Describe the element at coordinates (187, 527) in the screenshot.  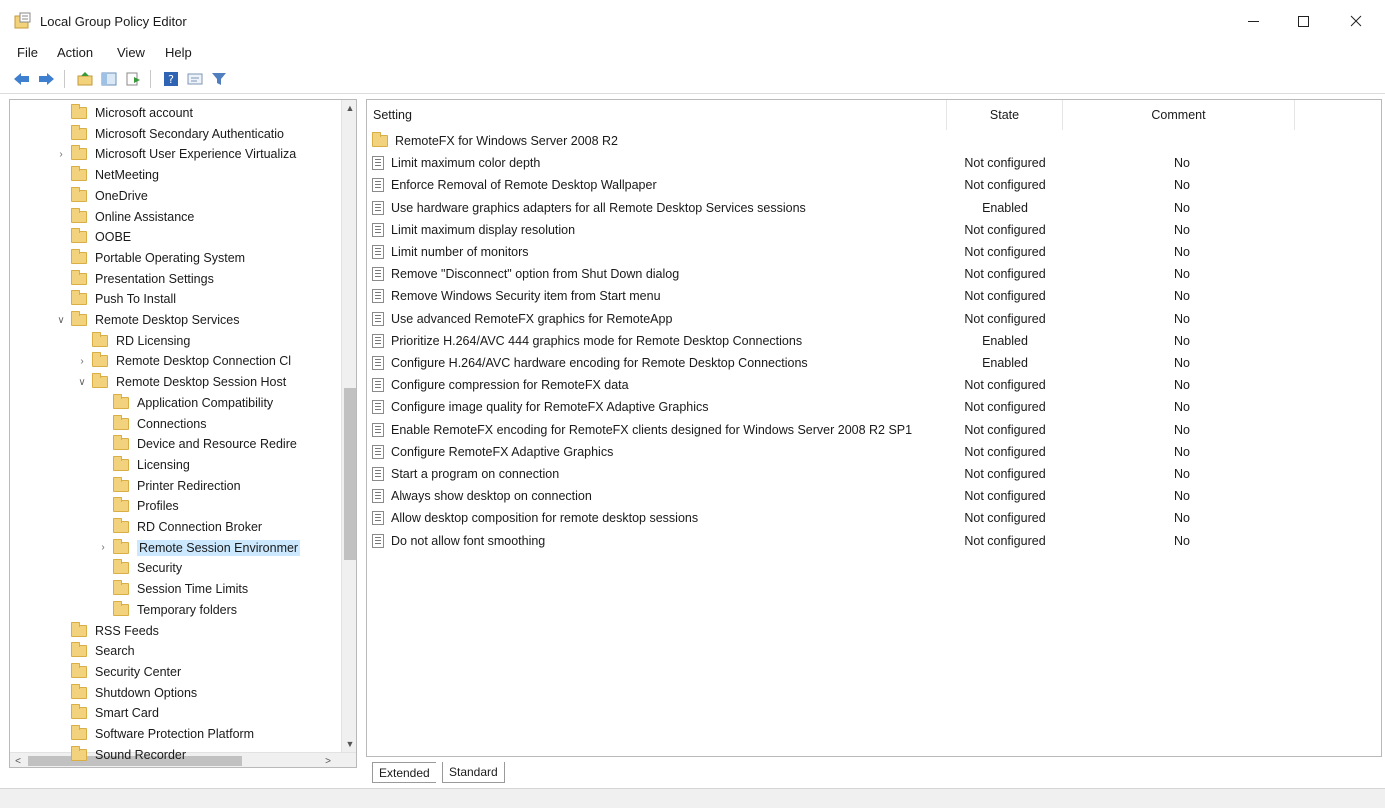
I see `tree-item: RD Connection Broker` at that location.